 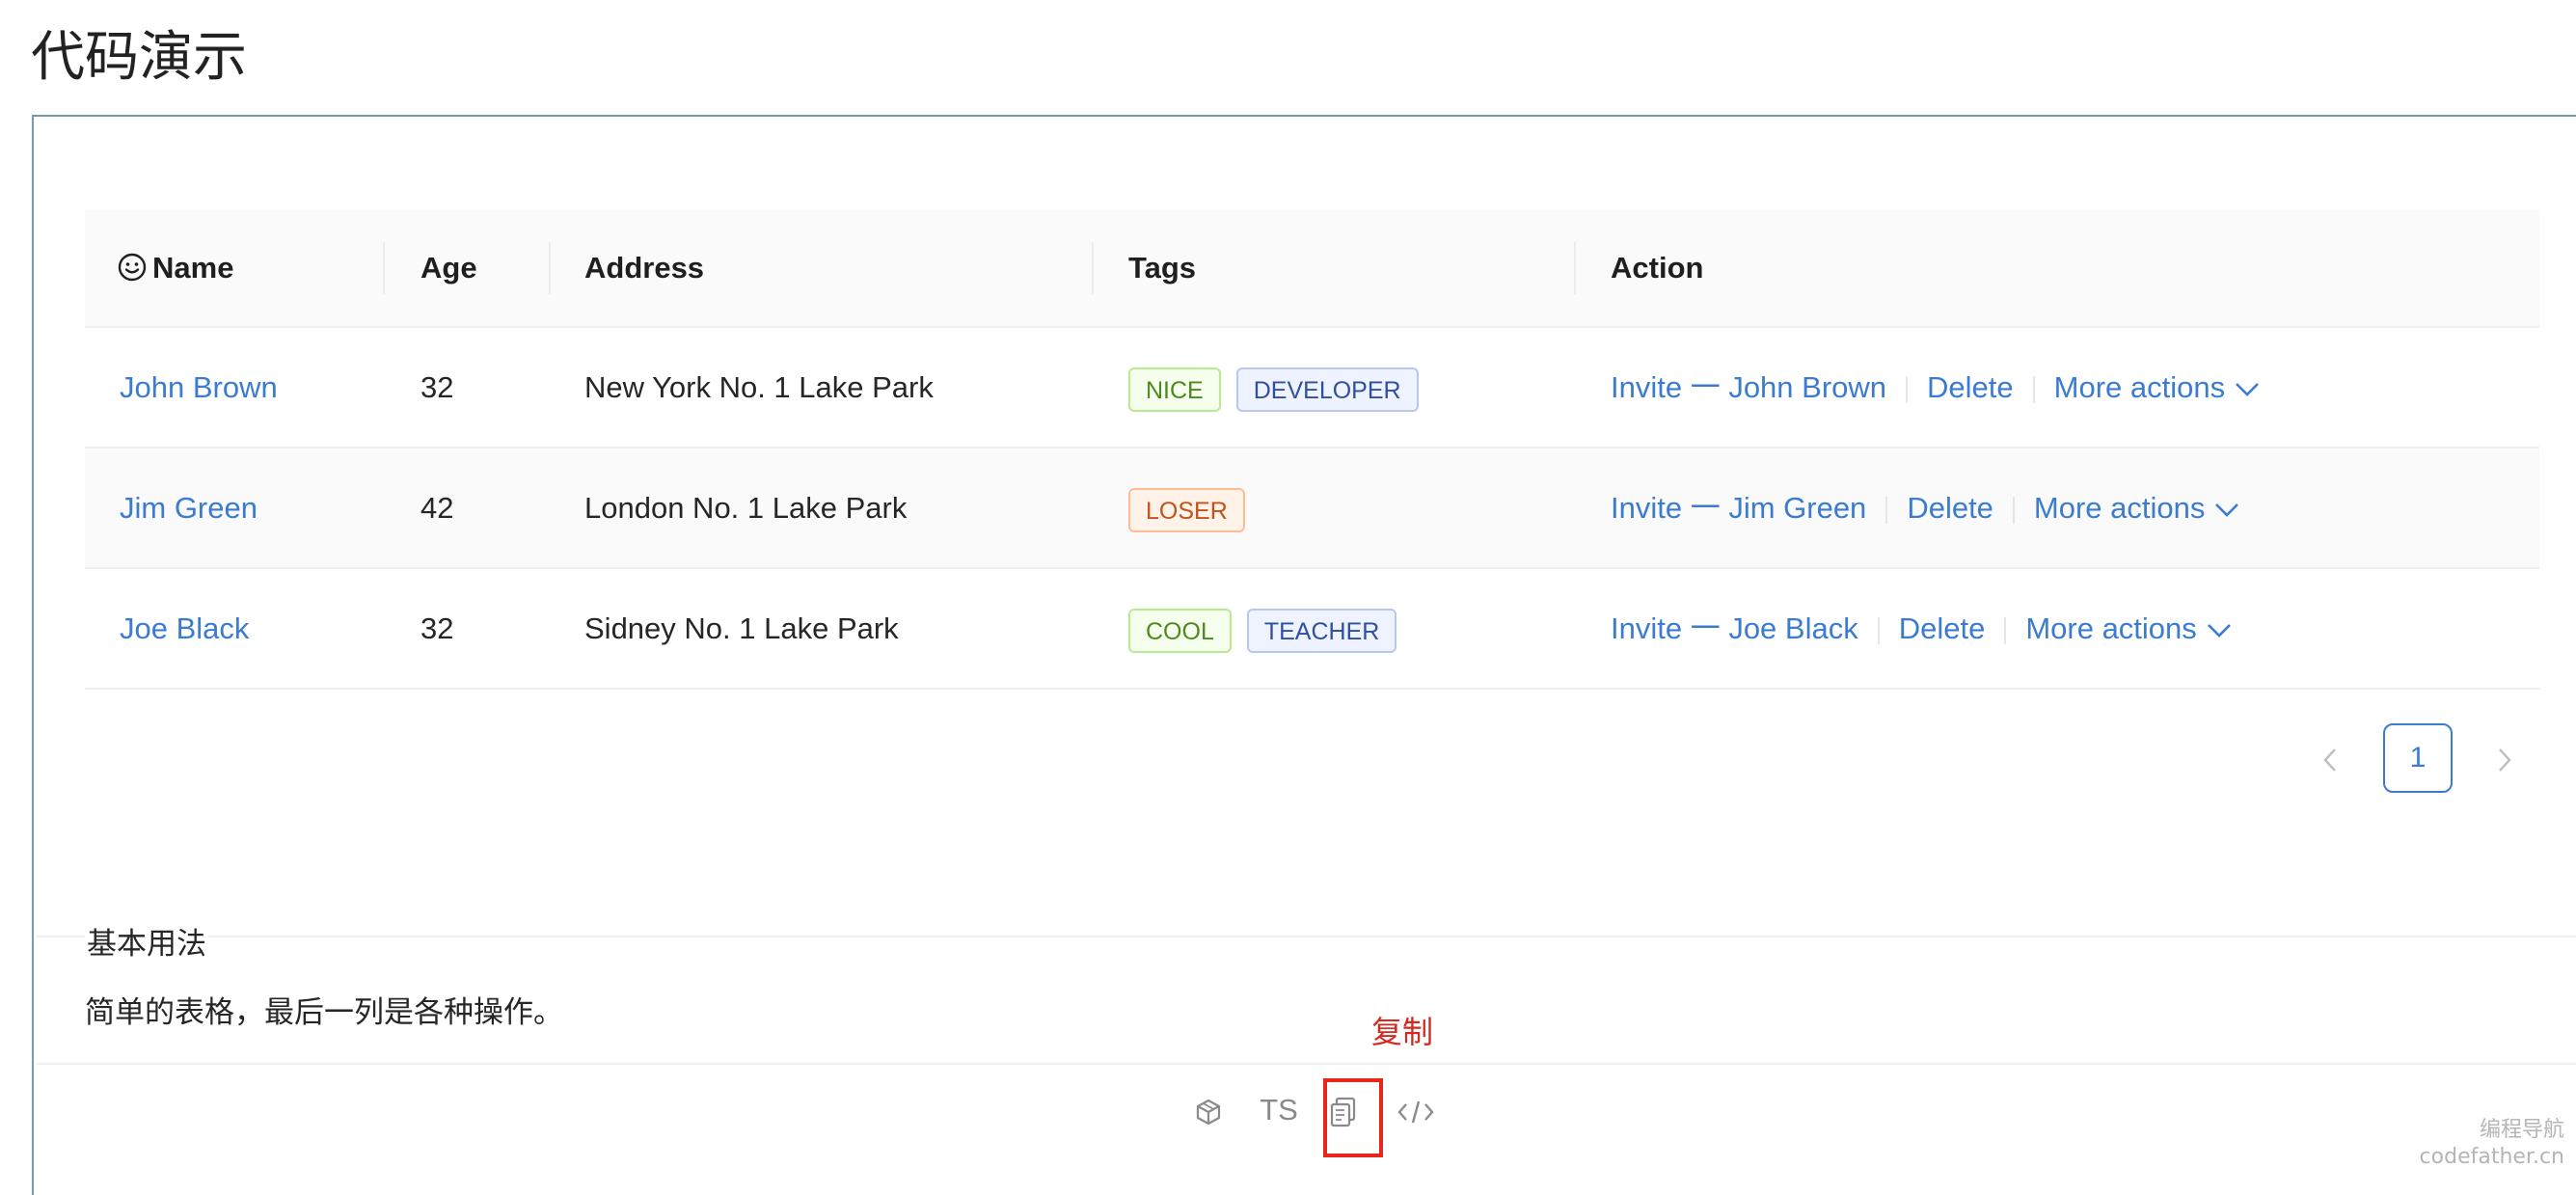 I want to click on watermark-line-2: codefather.cn, so click(x=2491, y=1157).